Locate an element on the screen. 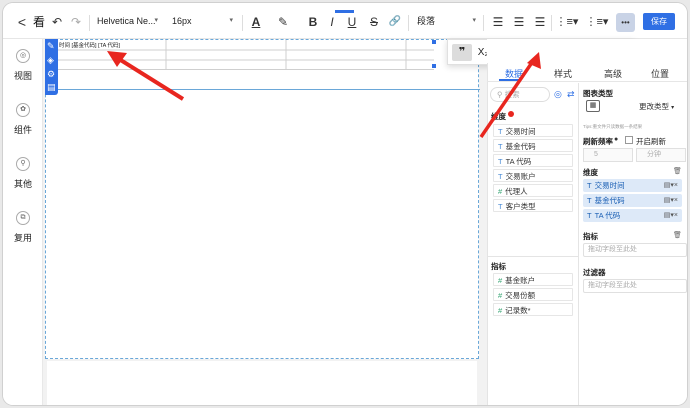 The height and width of the screenshot is (408, 690). strikethrough-button: S is located at coordinates (374, 22).